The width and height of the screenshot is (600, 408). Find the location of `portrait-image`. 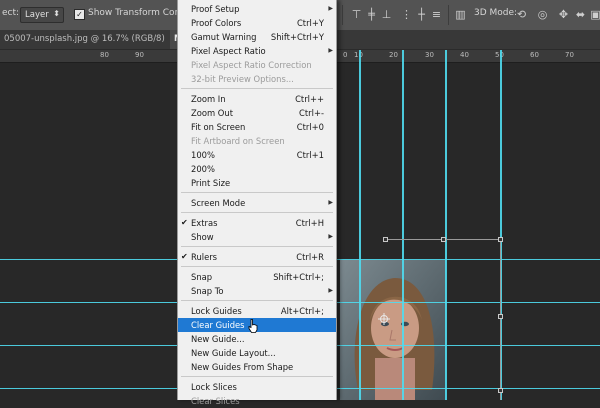

portrait-image is located at coordinates (393, 330).